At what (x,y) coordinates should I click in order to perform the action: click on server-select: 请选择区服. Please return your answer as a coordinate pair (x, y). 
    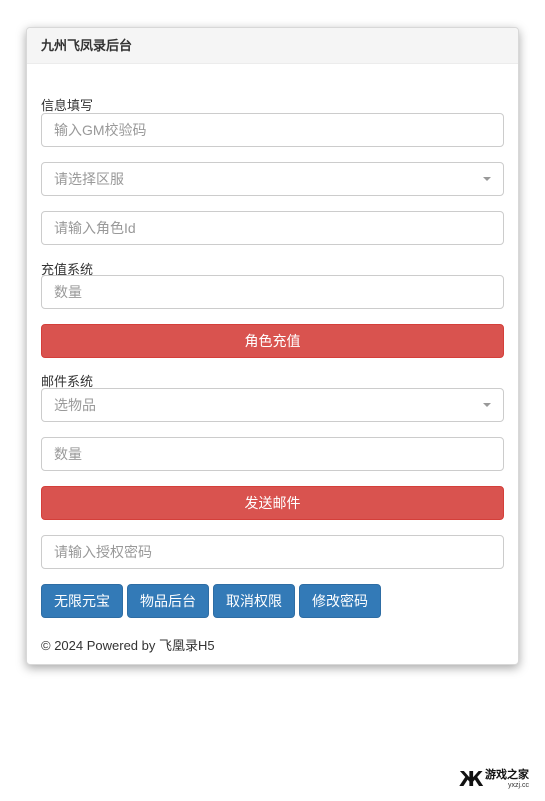
    Looking at the image, I should click on (272, 179).